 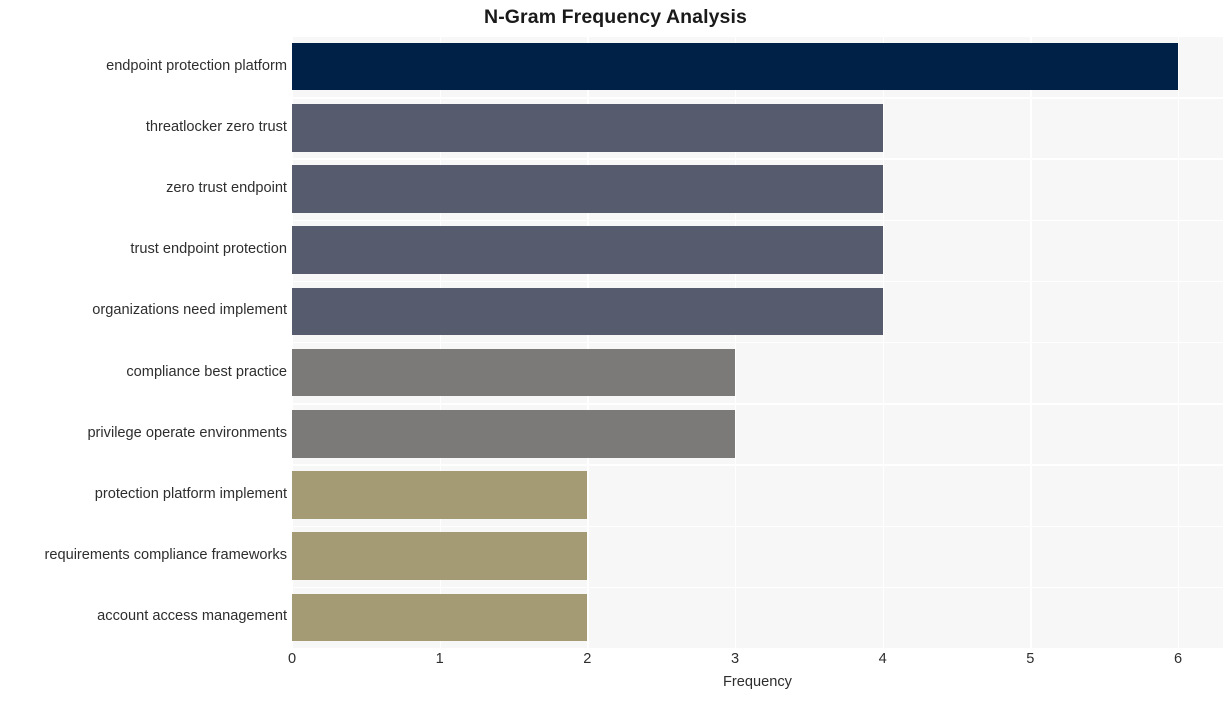 What do you see at coordinates (190, 494) in the screenshot?
I see `y-tick-label: protection platform implement` at bounding box center [190, 494].